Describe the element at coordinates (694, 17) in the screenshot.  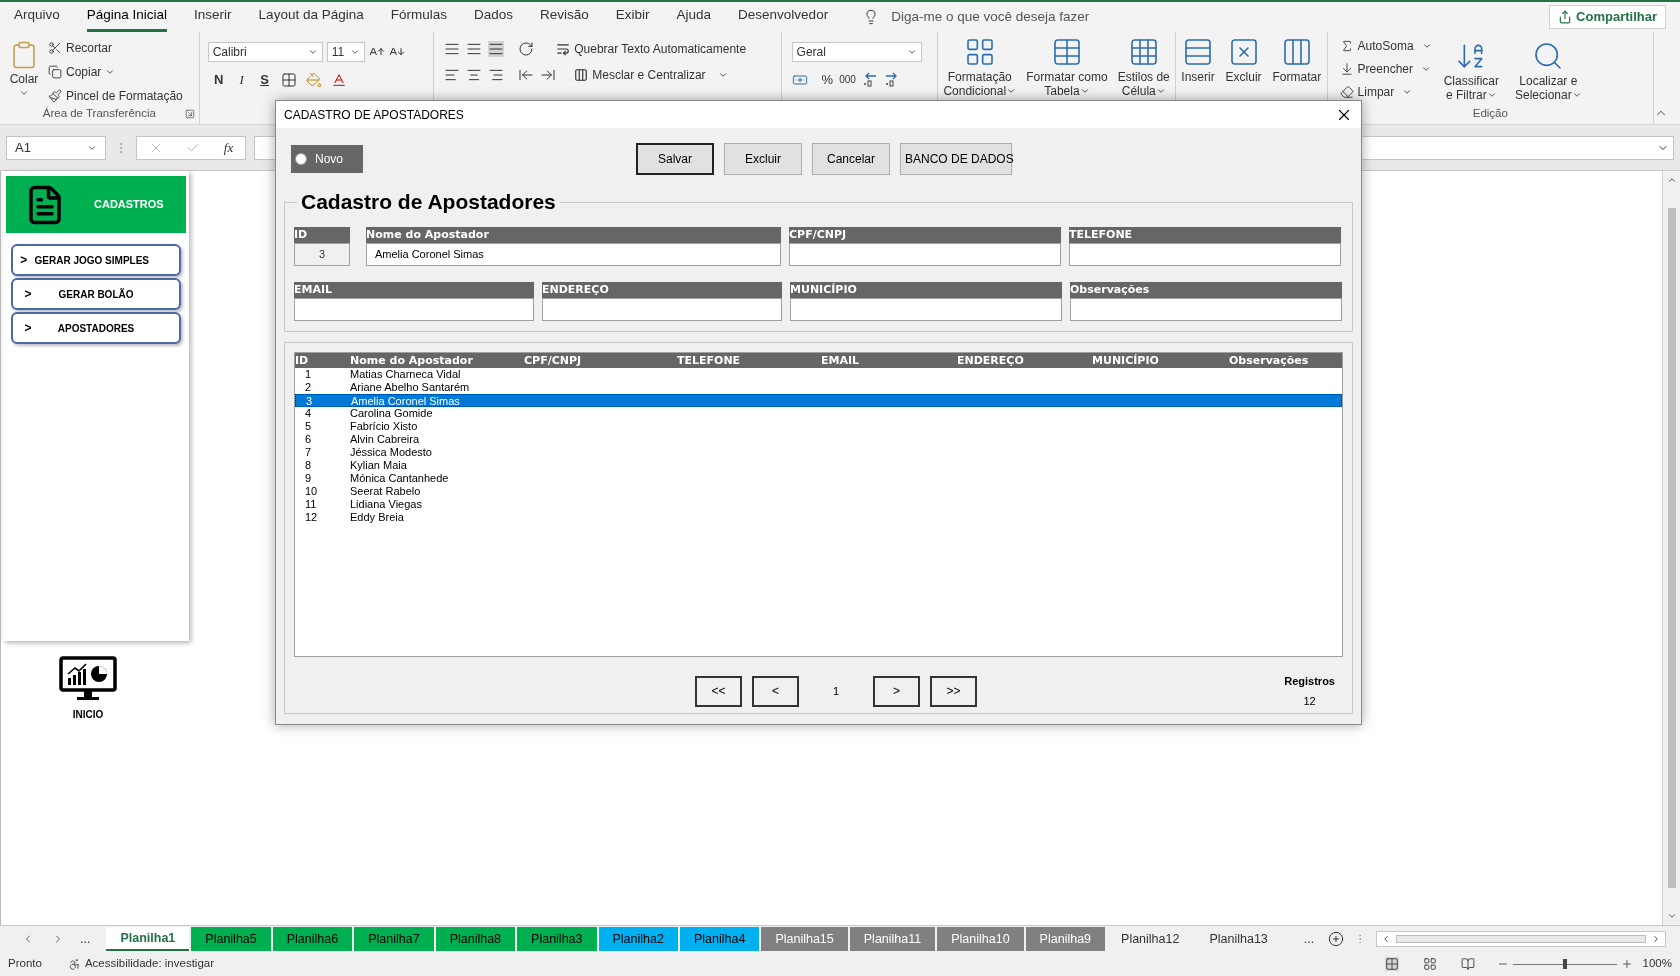
I see `menu-tab: Ajuda` at that location.